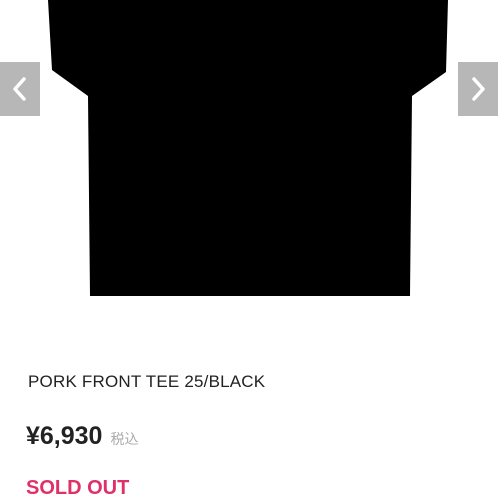  I want to click on pager-current: 2, so click(239, 307).